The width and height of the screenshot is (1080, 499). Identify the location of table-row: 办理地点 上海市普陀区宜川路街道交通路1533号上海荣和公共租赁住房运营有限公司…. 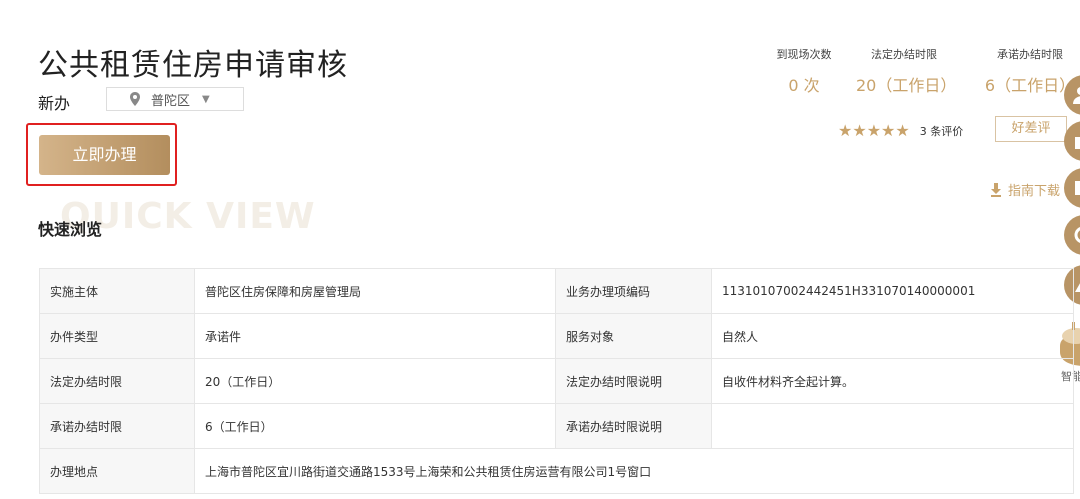
(556, 471).